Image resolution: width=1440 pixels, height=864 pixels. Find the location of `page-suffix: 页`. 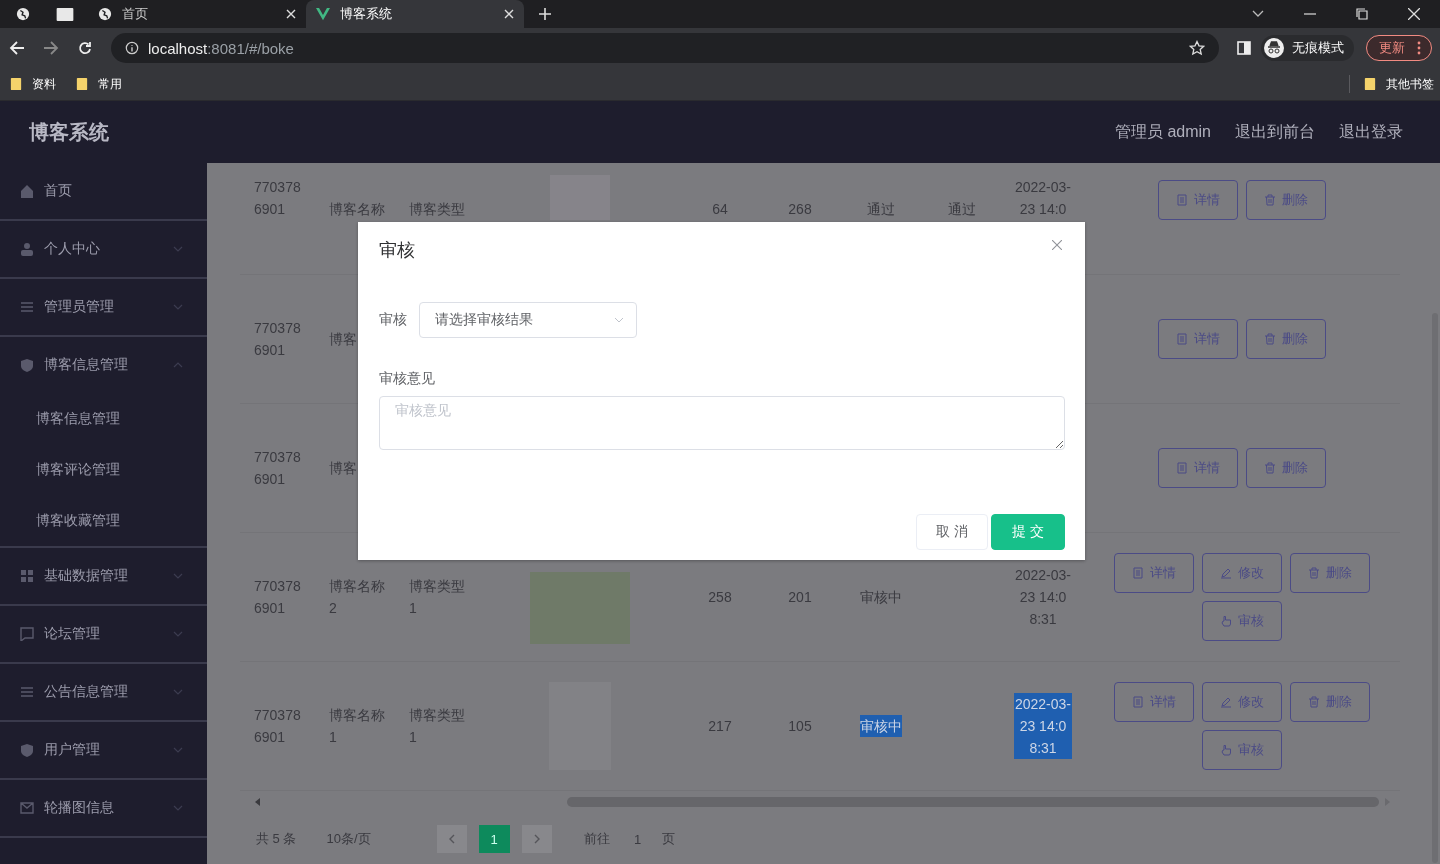

page-suffix: 页 is located at coordinates (668, 839).